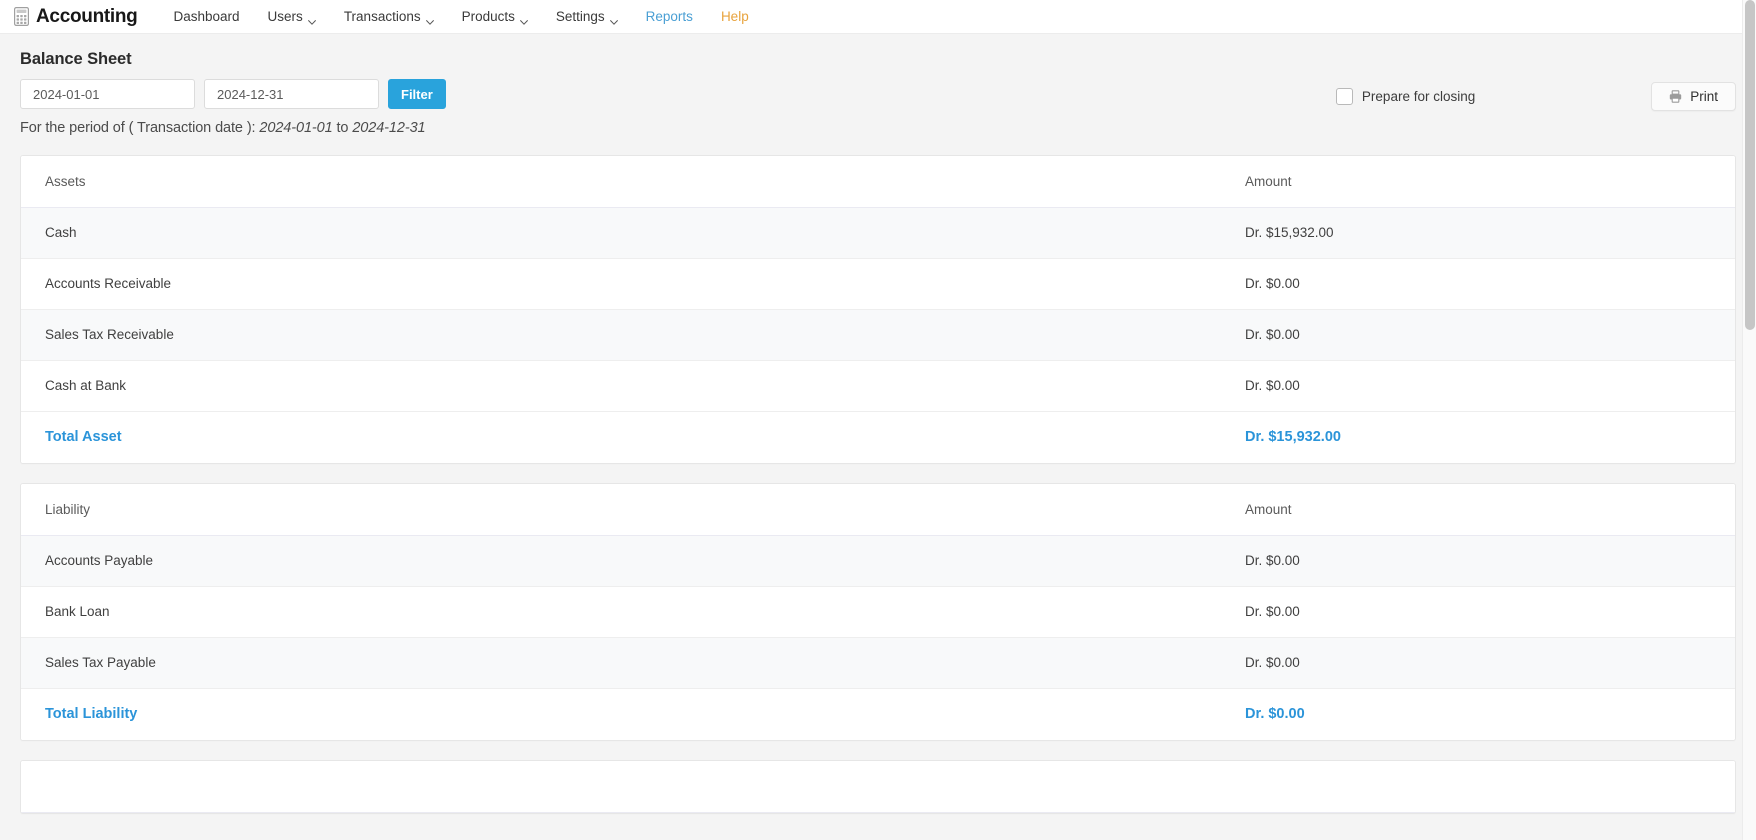 This screenshot has width=1756, height=840. What do you see at coordinates (488, 16) in the screenshot?
I see `nav-label: Products` at bounding box center [488, 16].